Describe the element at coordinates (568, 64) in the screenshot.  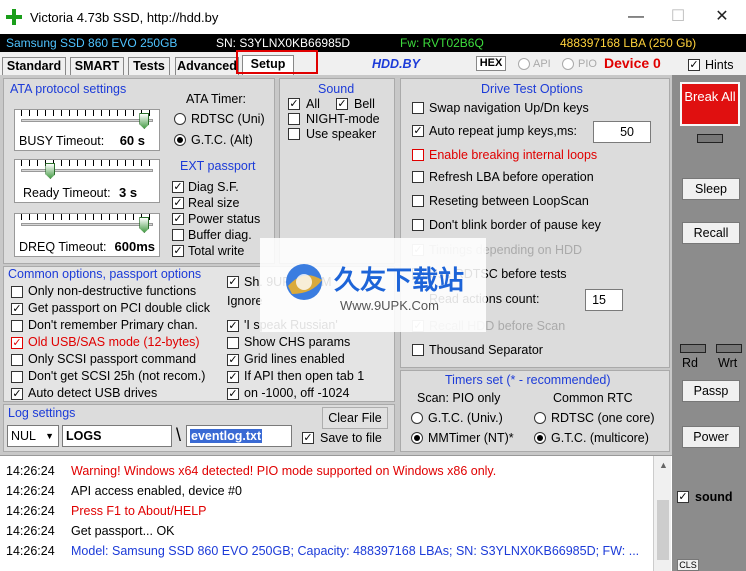
I see `pio-radio` at that location.